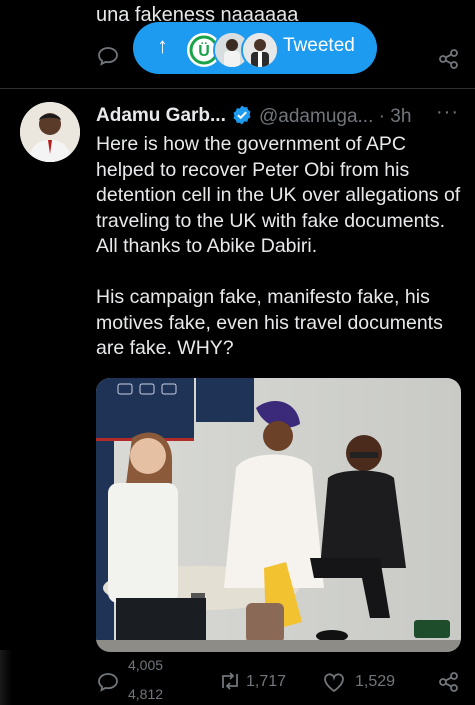 The image size is (475, 705). I want to click on svg-text: Ü, so click(204, 50).